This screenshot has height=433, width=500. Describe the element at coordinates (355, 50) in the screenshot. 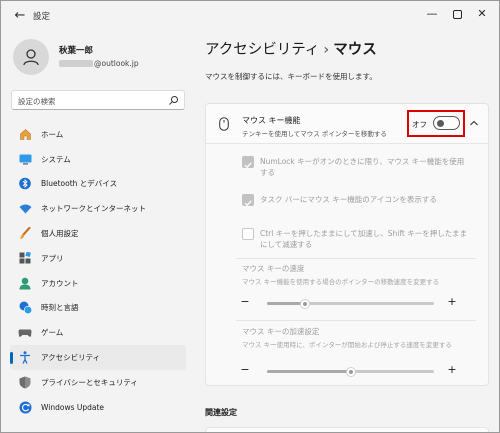

I see `page-title: マウス` at that location.